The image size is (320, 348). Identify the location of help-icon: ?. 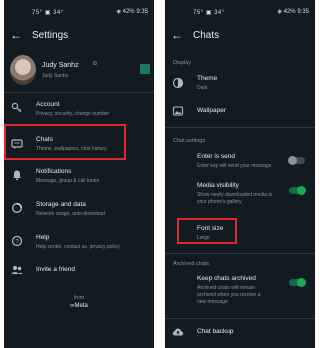
(17, 241).